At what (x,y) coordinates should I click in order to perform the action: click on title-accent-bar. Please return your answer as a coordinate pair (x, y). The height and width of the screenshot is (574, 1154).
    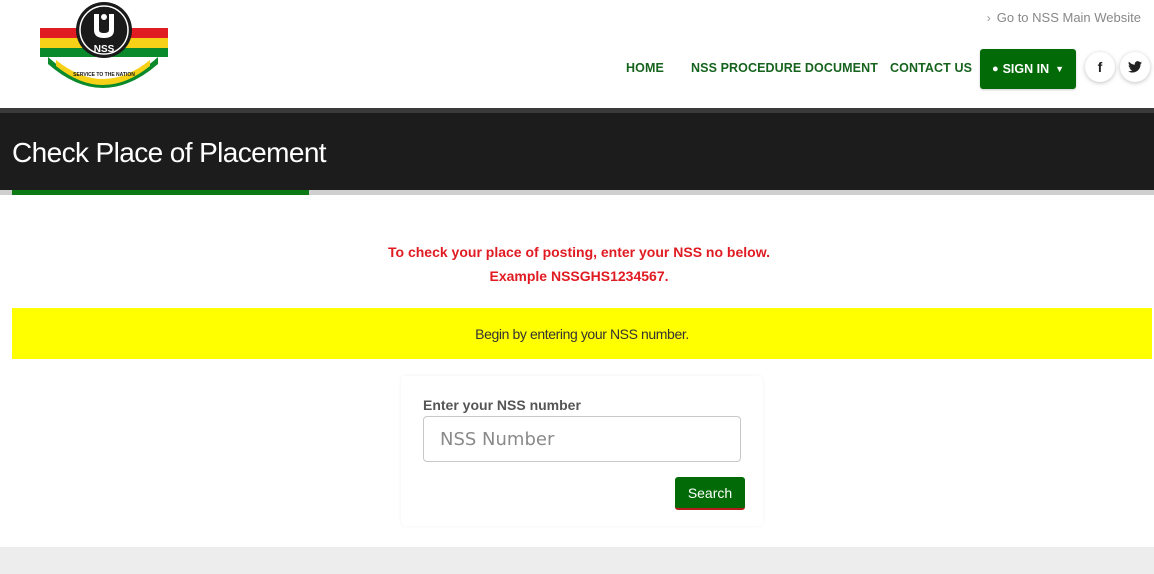
    Looking at the image, I should click on (160, 192).